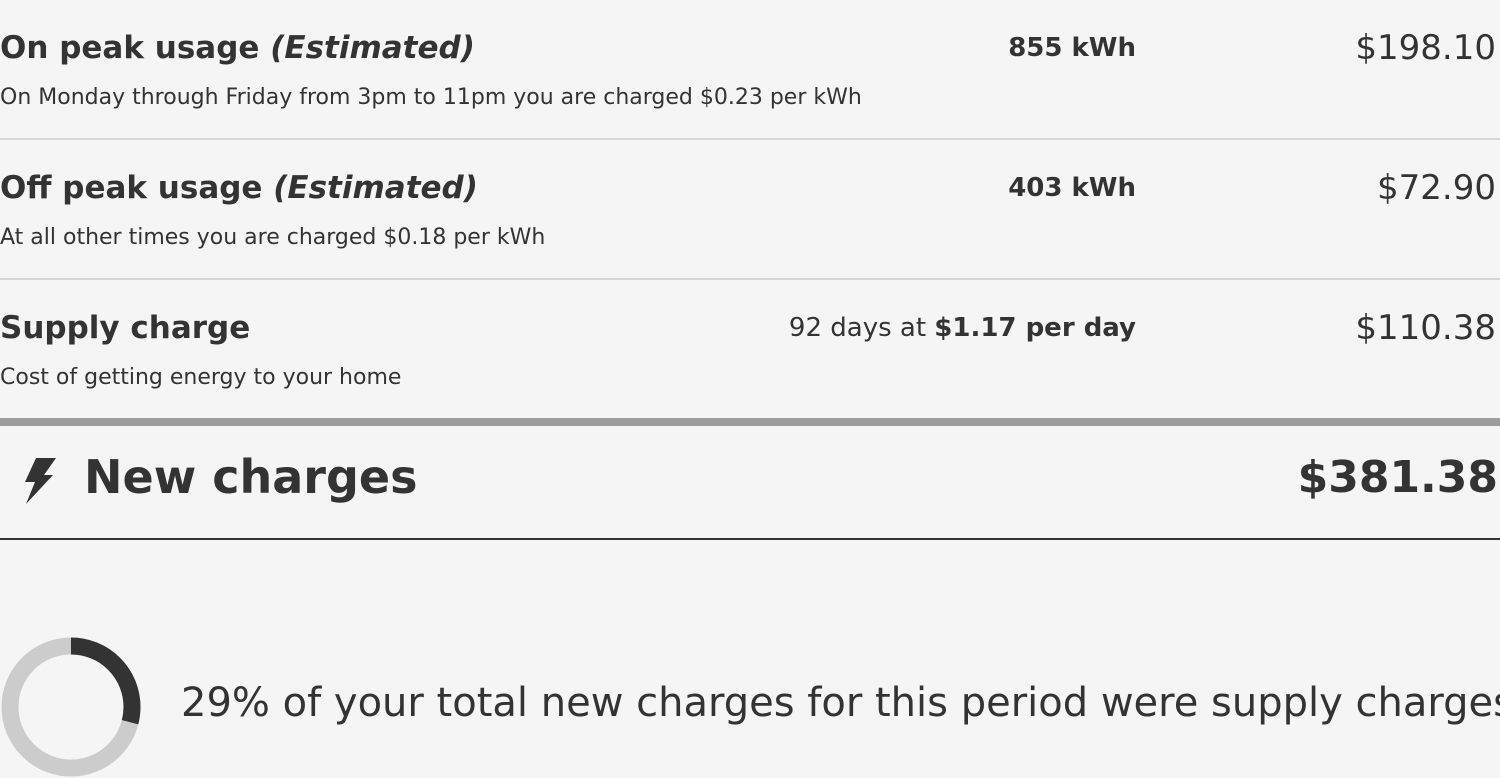 This screenshot has width=1500, height=778. I want to click on charge-title: On peak usage (Estimated), so click(237, 48).